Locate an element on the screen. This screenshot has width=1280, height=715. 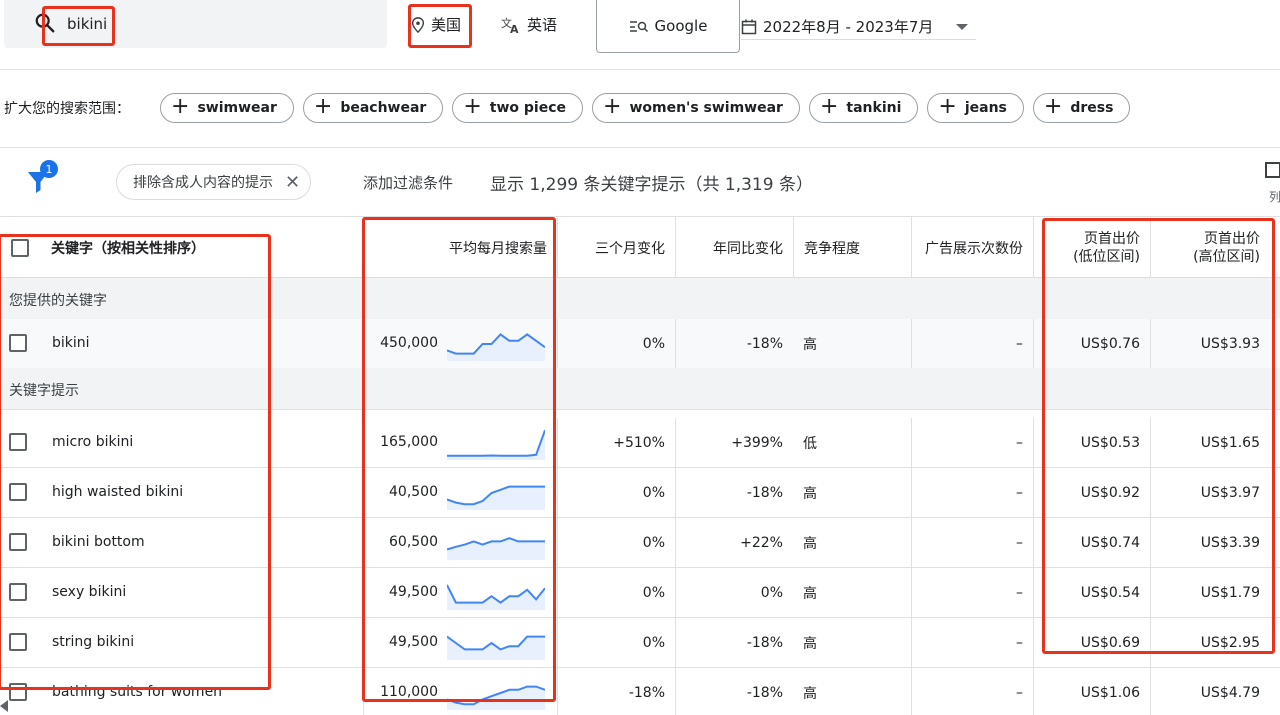
broaden-chip: + jeans is located at coordinates (975, 108).